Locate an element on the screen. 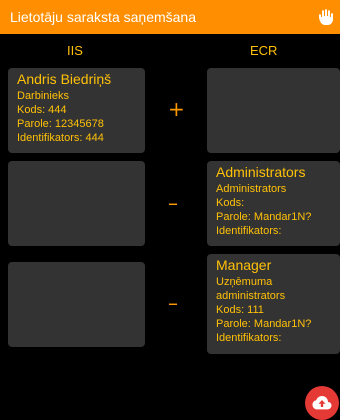 Image resolution: width=340 pixels, height=420 pixels. user-password: Parole: 12345678 is located at coordinates (60, 124).